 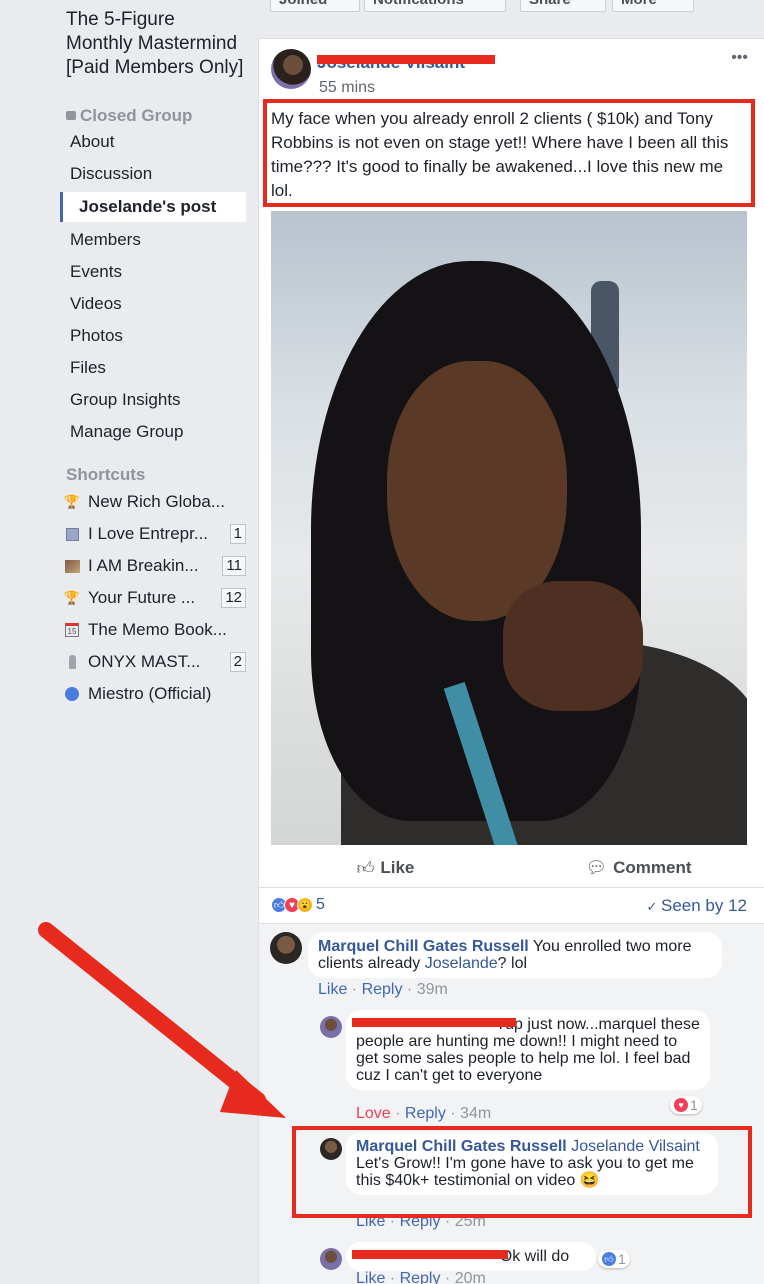 I want to click on shortcut-item: I AM Breakin... 11, so click(x=155, y=566).